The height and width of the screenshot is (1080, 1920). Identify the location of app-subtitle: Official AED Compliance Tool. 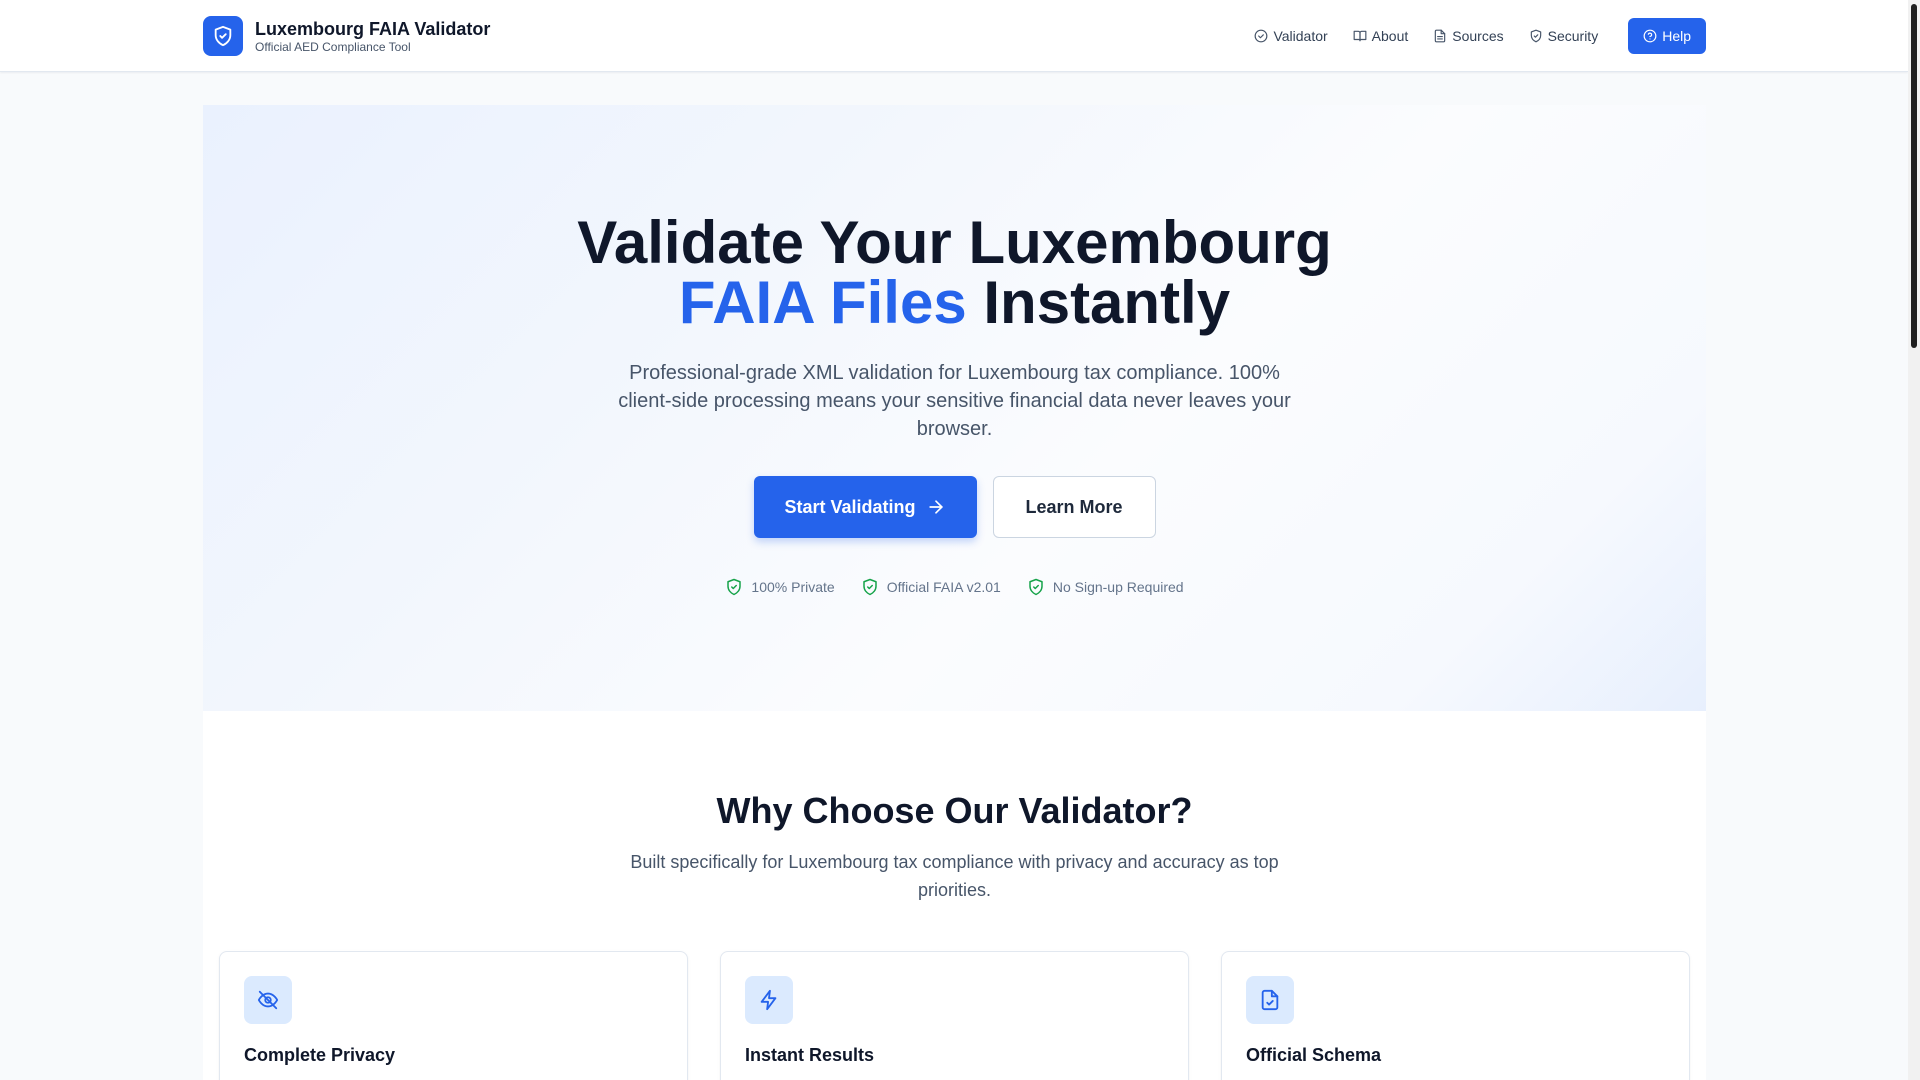
(333, 46).